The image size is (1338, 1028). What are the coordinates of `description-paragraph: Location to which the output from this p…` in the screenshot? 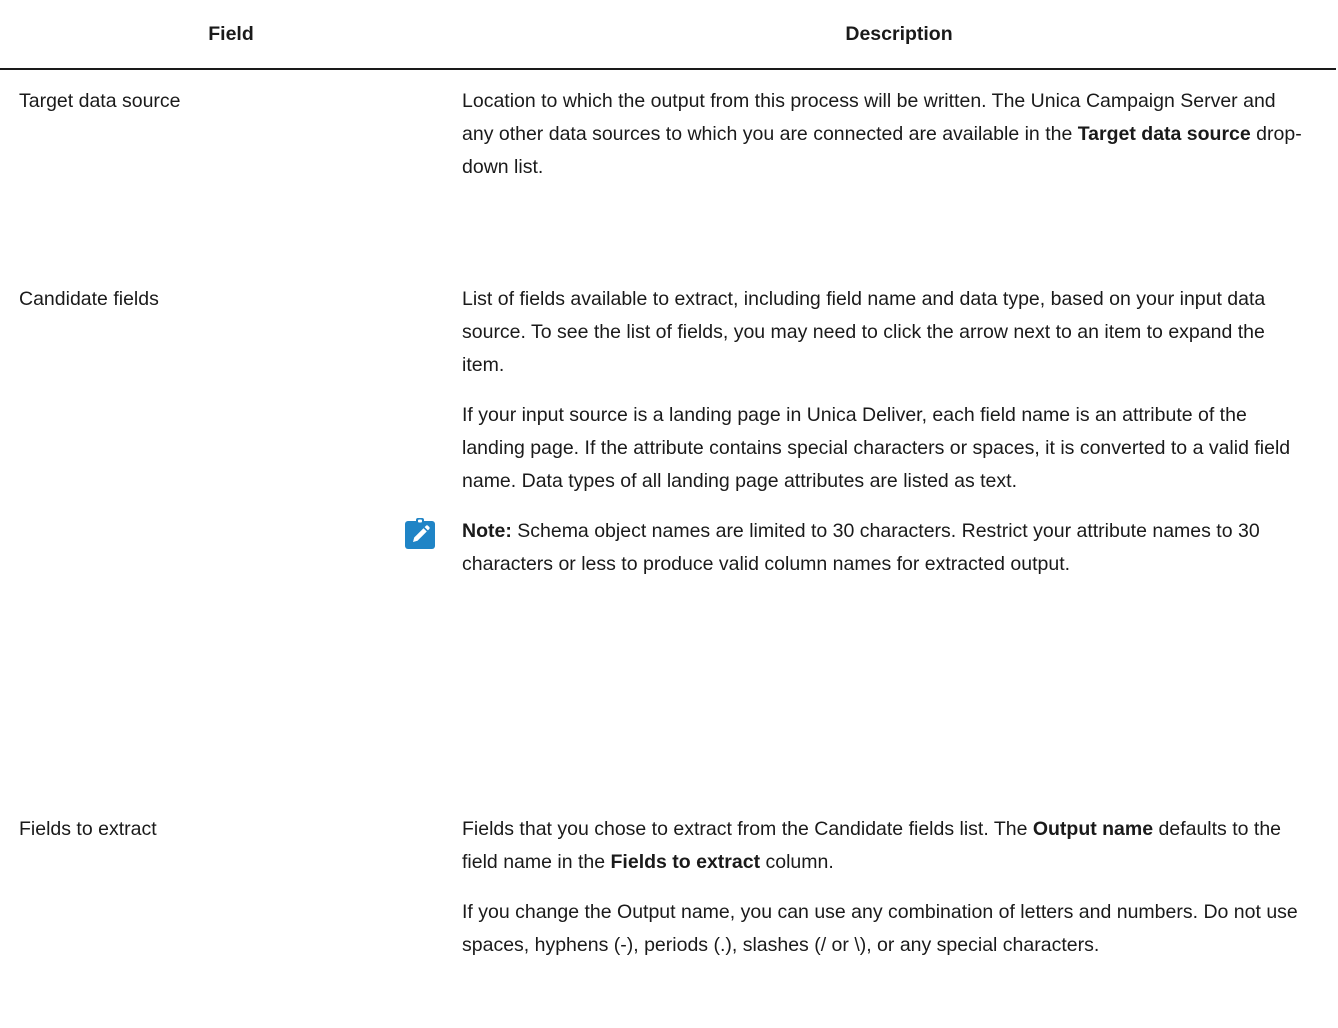 It's located at (882, 134).